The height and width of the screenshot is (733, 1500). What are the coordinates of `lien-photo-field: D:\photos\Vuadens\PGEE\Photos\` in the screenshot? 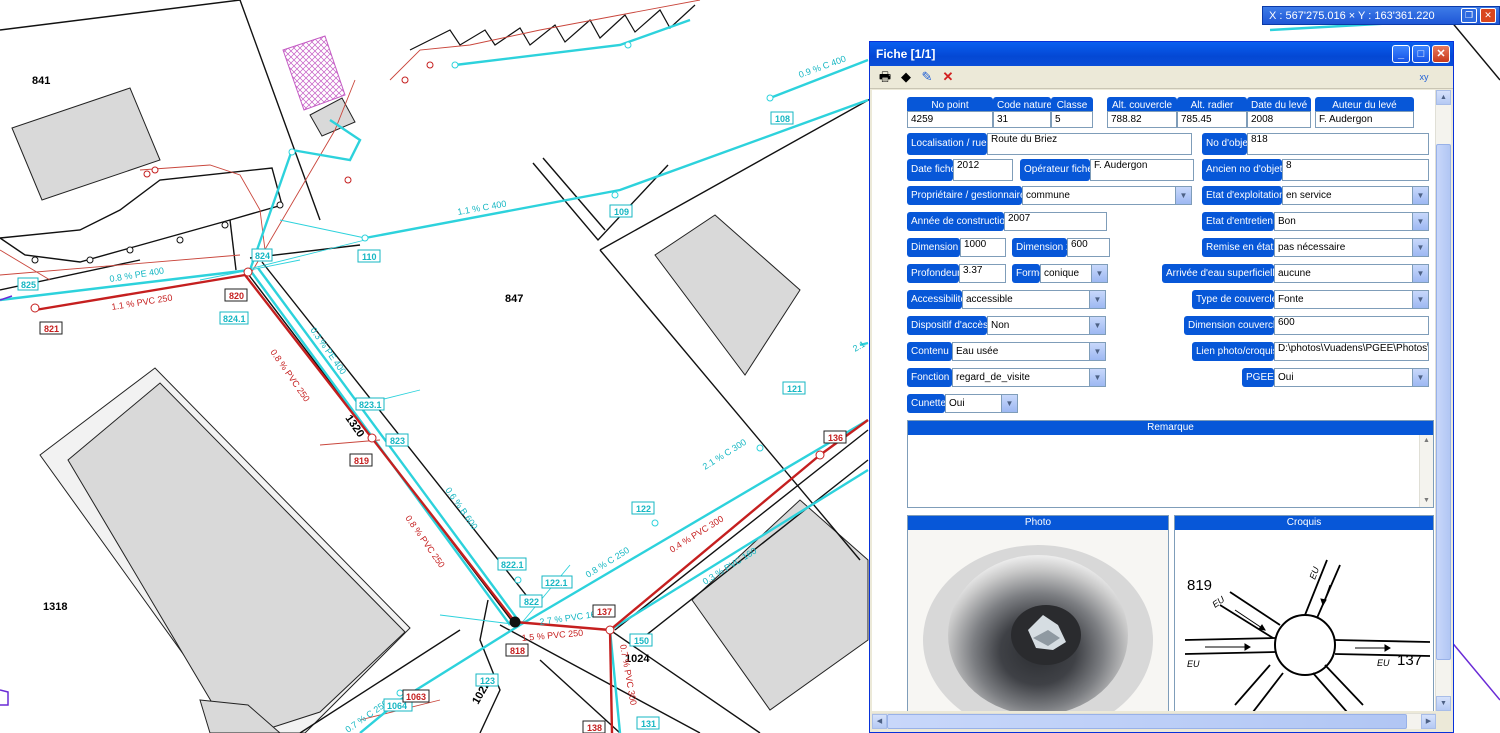 It's located at (1351, 351).